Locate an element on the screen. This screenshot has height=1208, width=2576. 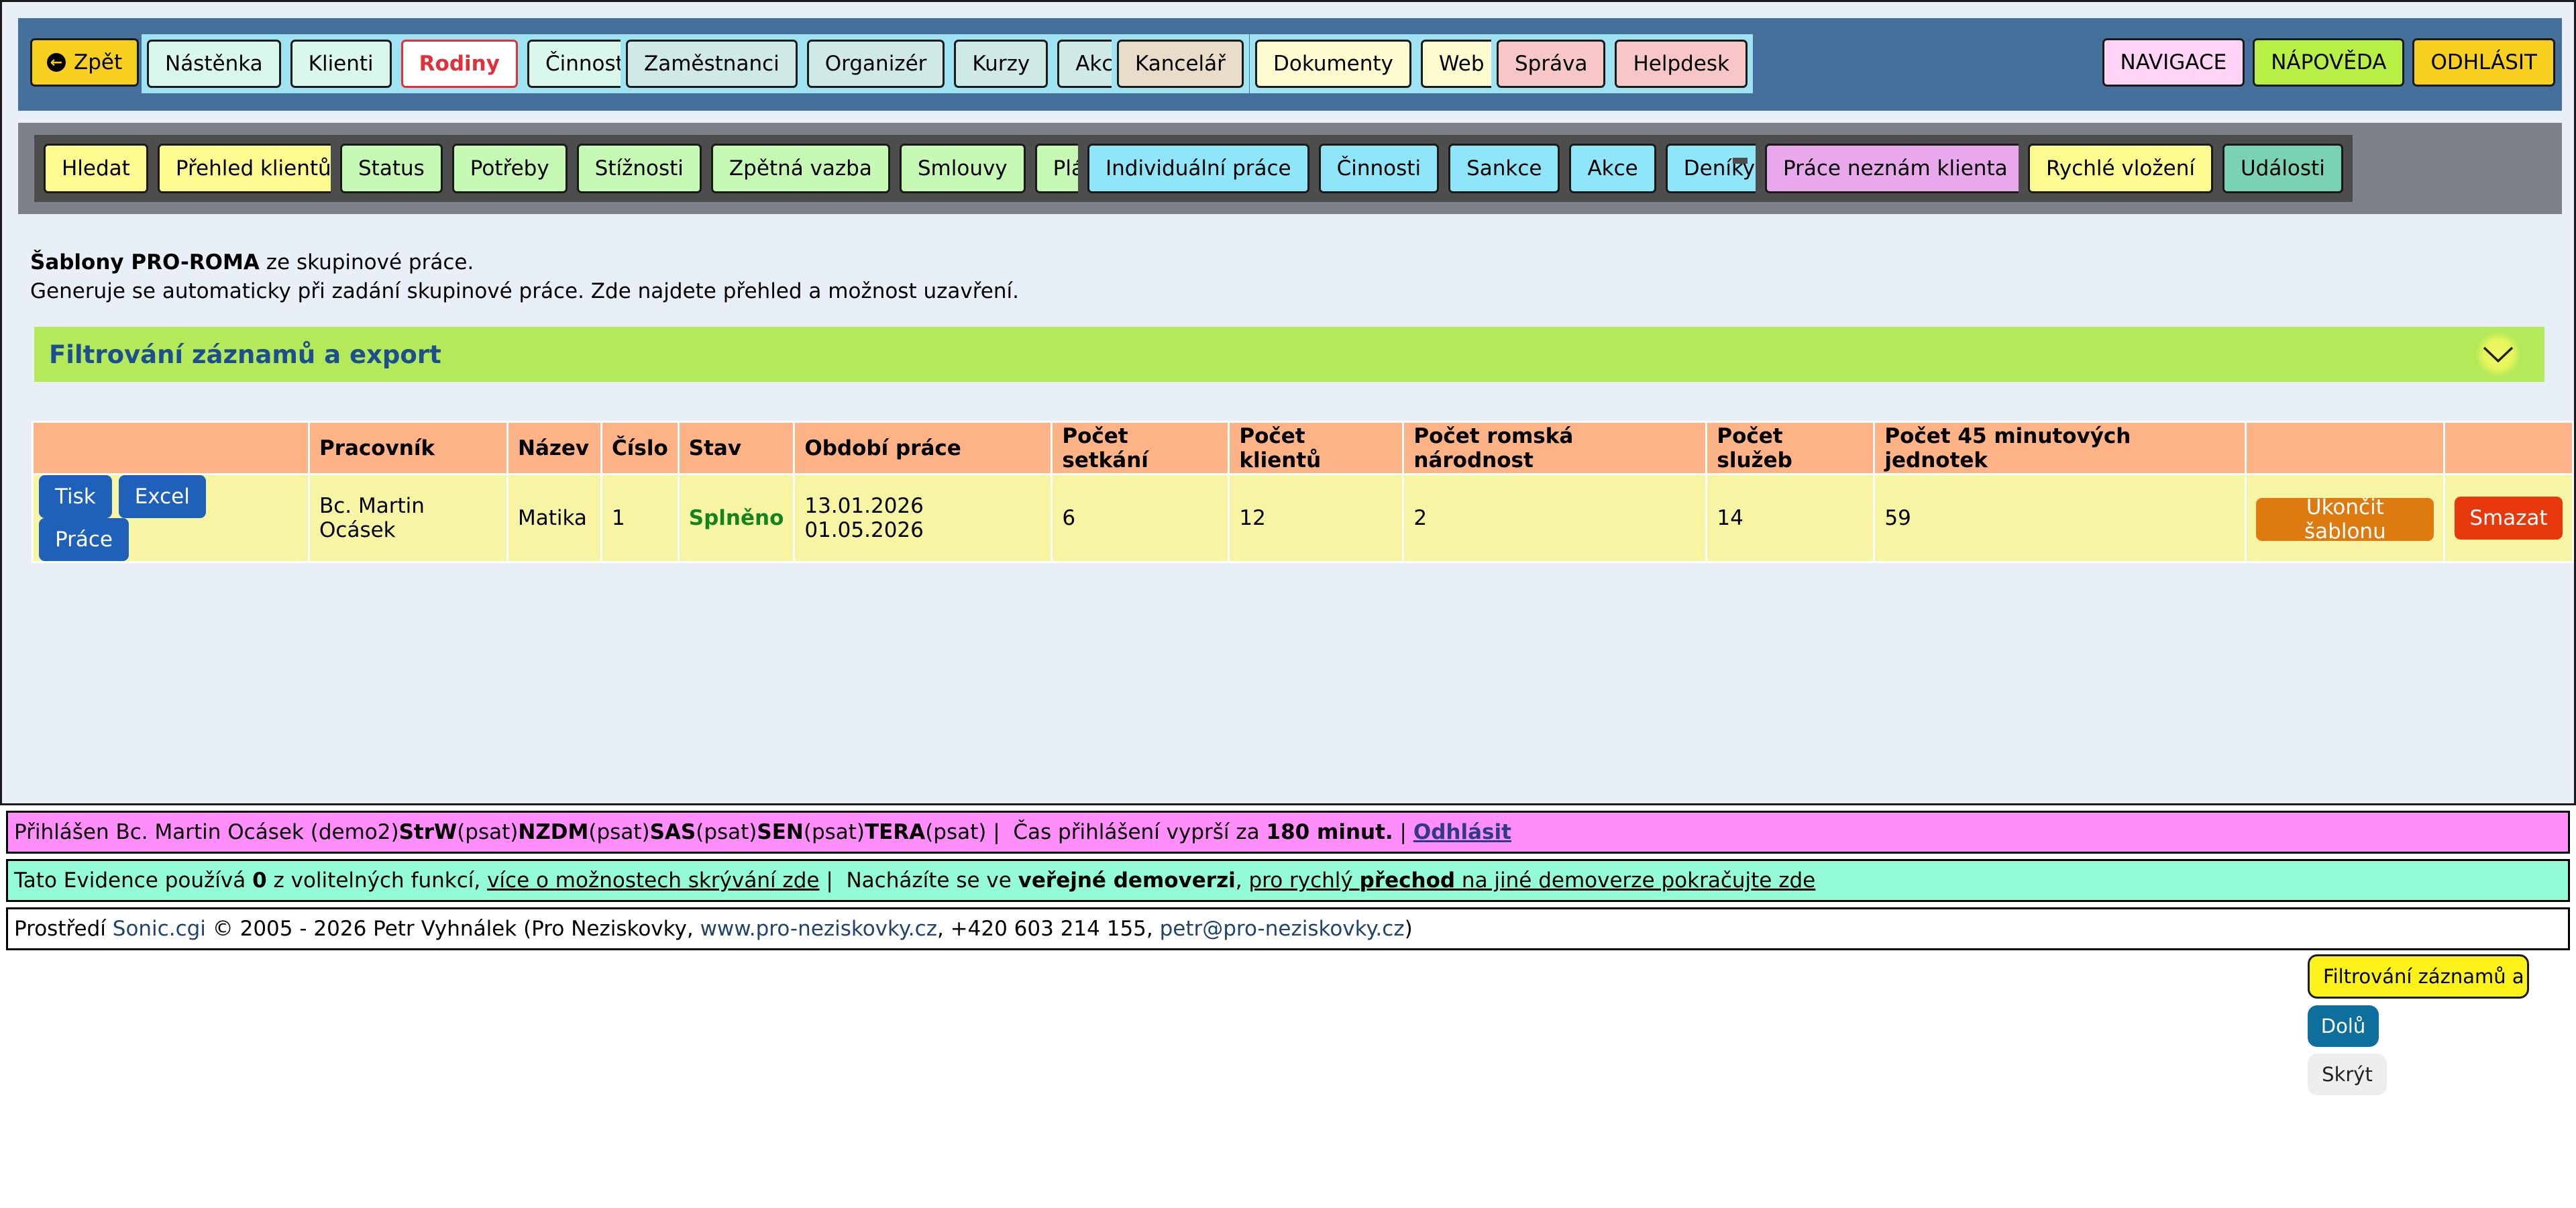
hide-panel-button: Skrýt is located at coordinates (2347, 1074).